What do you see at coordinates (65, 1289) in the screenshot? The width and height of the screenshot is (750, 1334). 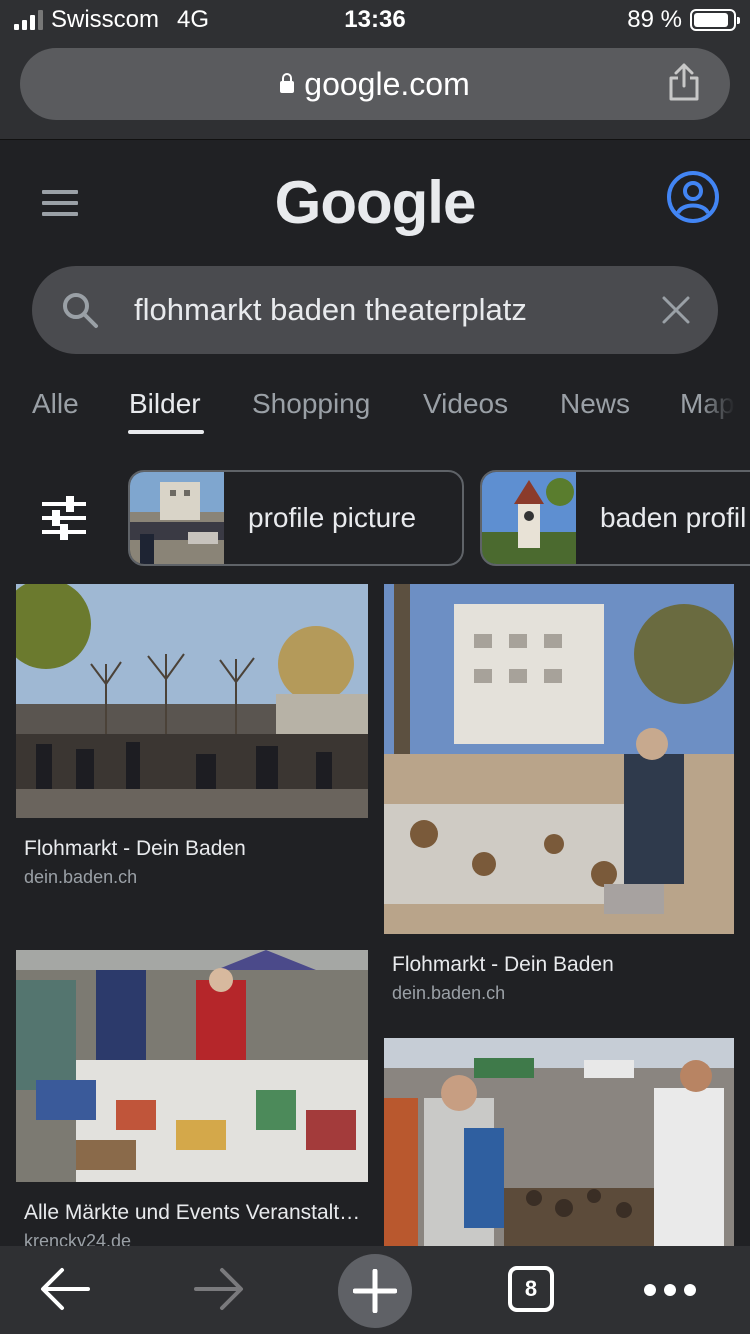 I see `back-arrow-icon` at bounding box center [65, 1289].